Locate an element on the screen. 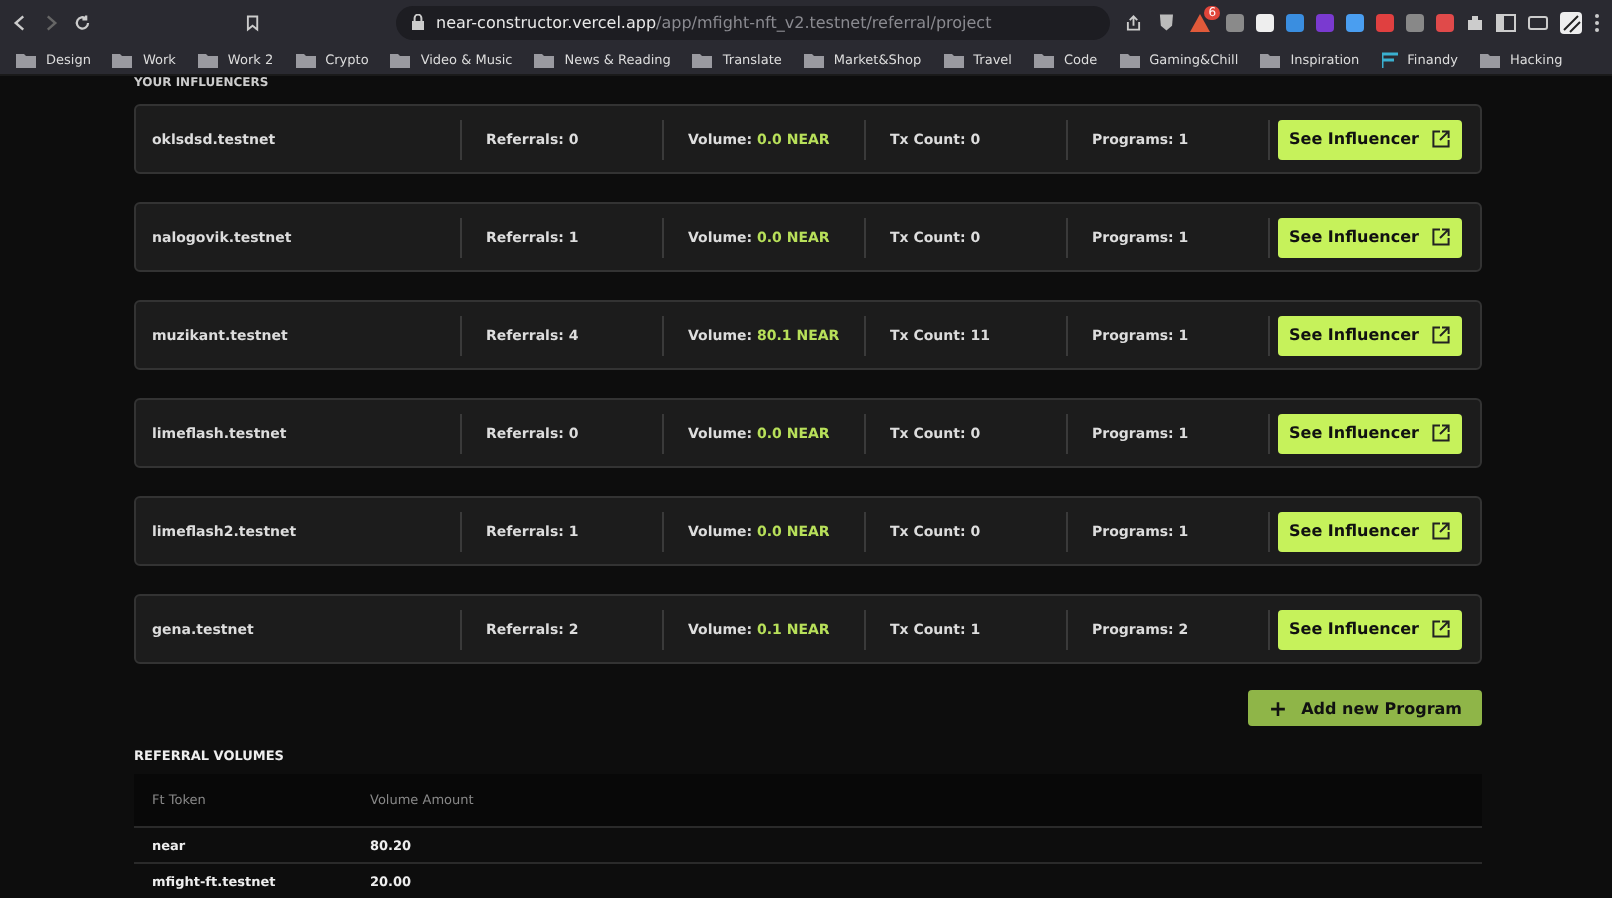 Image resolution: width=1612 pixels, height=898 pixels. menu-icon is located at coordinates (1597, 22).